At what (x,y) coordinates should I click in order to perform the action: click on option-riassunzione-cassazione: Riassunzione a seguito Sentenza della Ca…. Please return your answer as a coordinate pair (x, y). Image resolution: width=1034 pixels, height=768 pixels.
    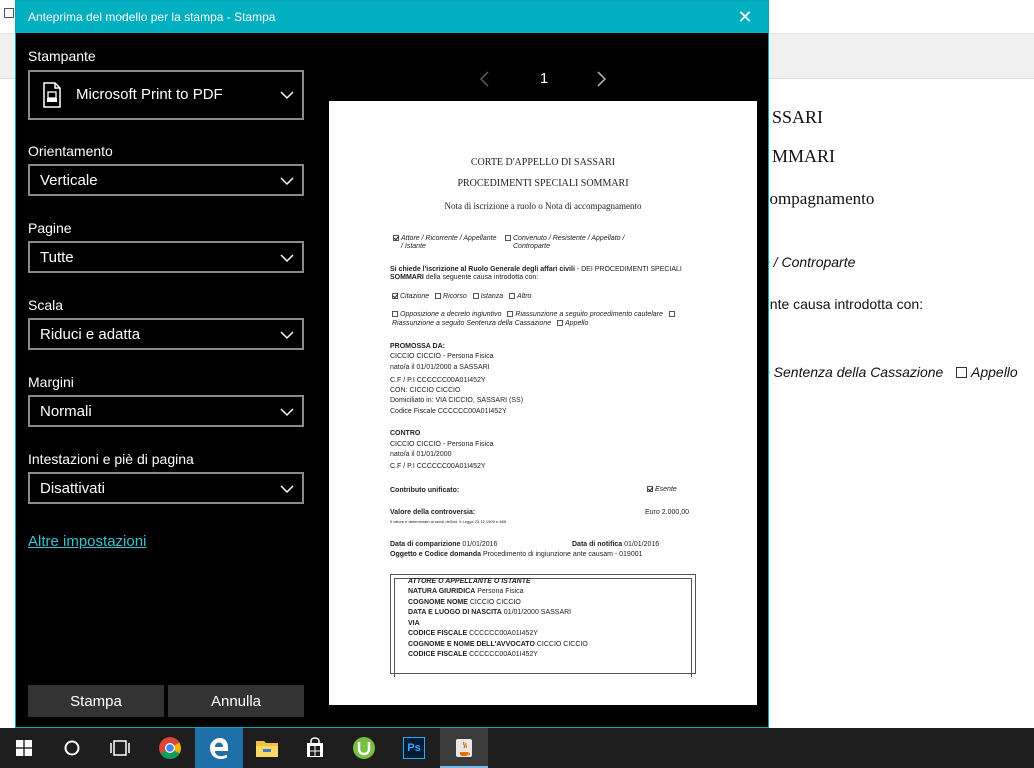
    Looking at the image, I should click on (472, 323).